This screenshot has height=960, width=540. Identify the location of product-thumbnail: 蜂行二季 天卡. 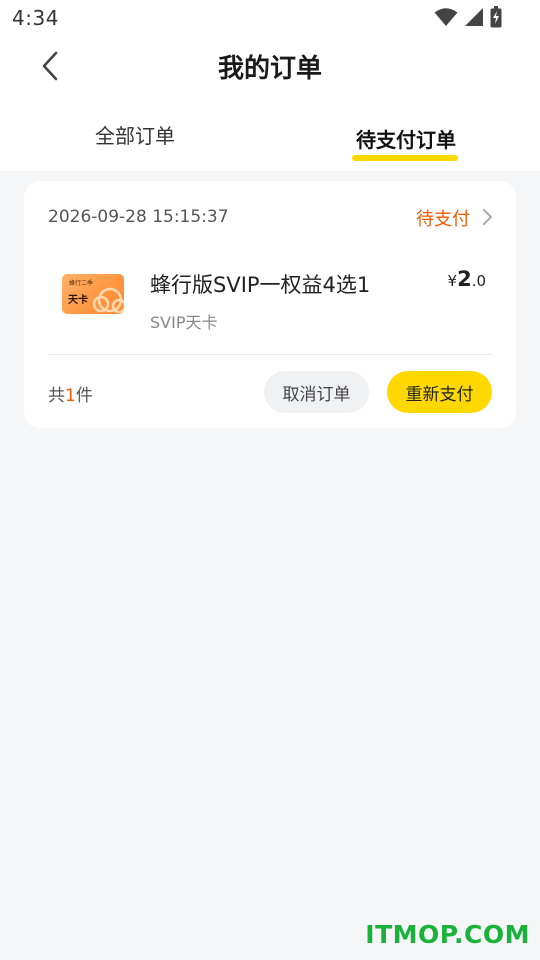
(93, 294).